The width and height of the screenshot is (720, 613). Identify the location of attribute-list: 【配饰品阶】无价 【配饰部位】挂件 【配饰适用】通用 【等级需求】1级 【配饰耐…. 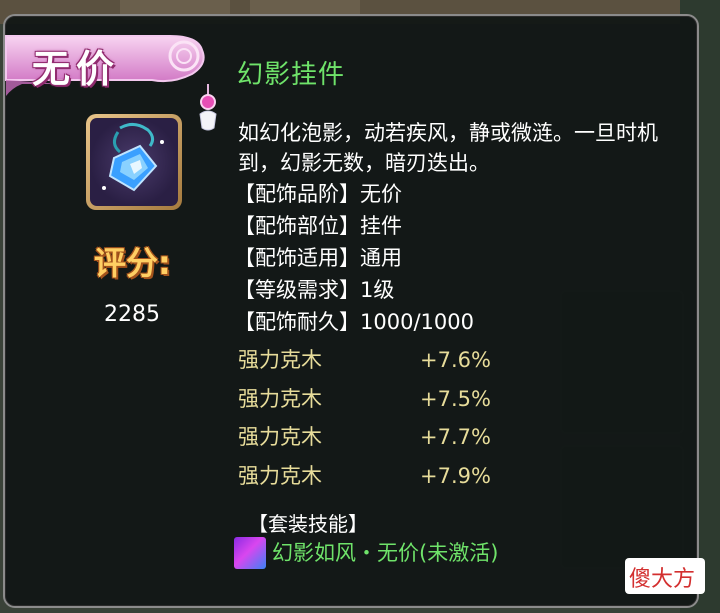
(354, 258).